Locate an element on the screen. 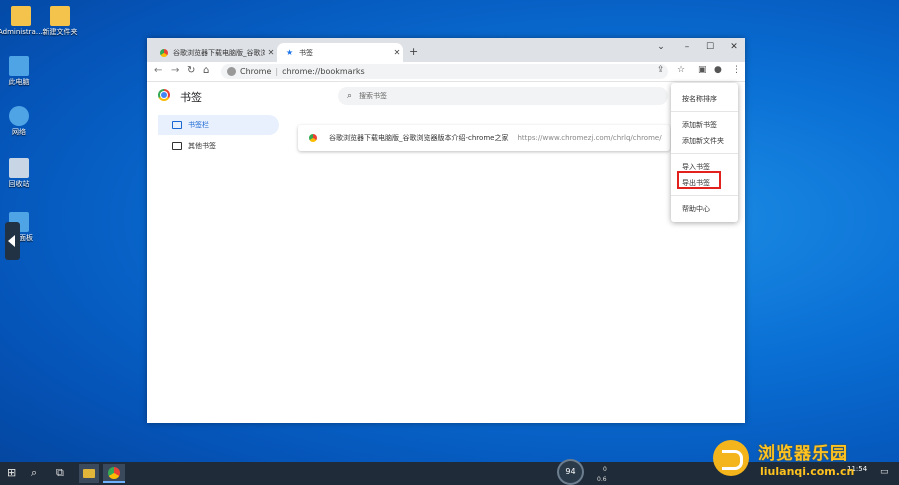 The height and width of the screenshot is (485, 899). desktop-icon-network: 网络 is located at coordinates (21, 121).